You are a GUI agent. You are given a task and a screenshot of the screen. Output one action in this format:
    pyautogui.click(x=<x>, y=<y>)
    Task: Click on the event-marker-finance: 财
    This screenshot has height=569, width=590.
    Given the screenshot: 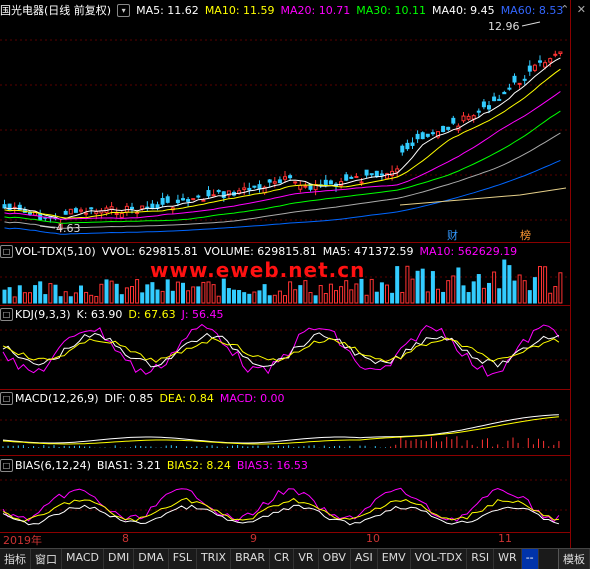 What is the action you would take?
    pyautogui.click(x=452, y=235)
    